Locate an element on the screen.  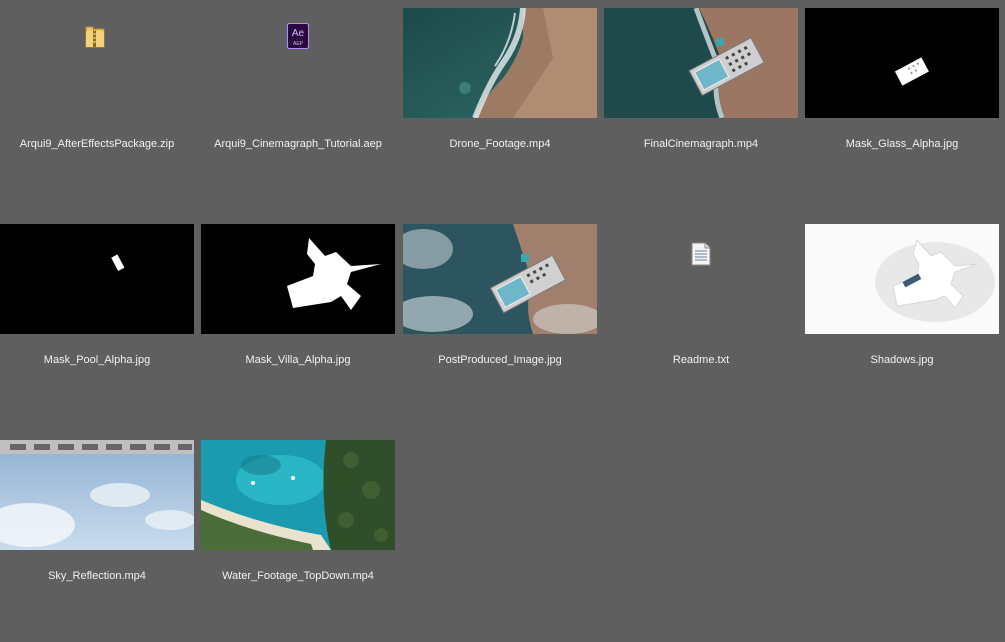
after-effects-icon: Ae AEP is located at coordinates (298, 36).